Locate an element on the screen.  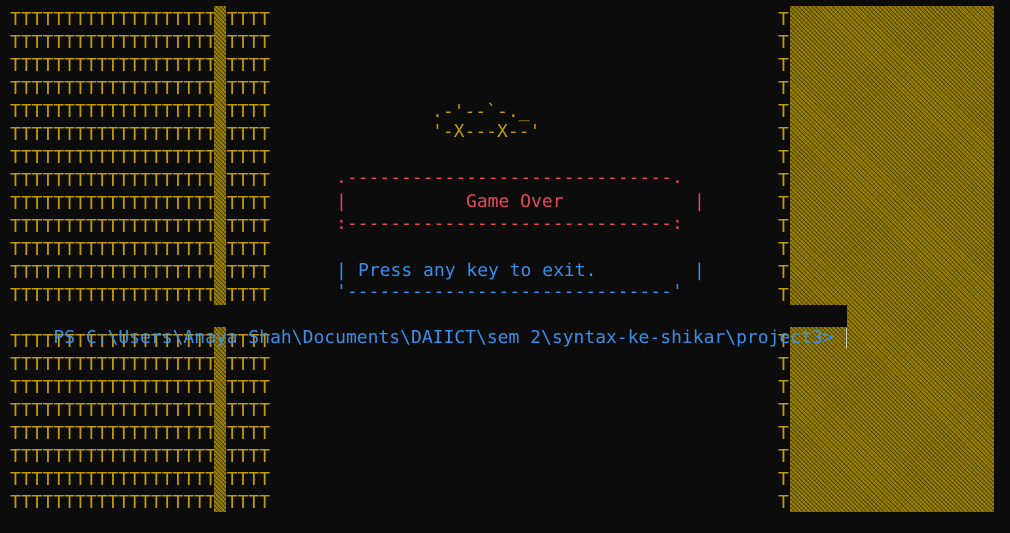
text-cursor is located at coordinates (846, 338).